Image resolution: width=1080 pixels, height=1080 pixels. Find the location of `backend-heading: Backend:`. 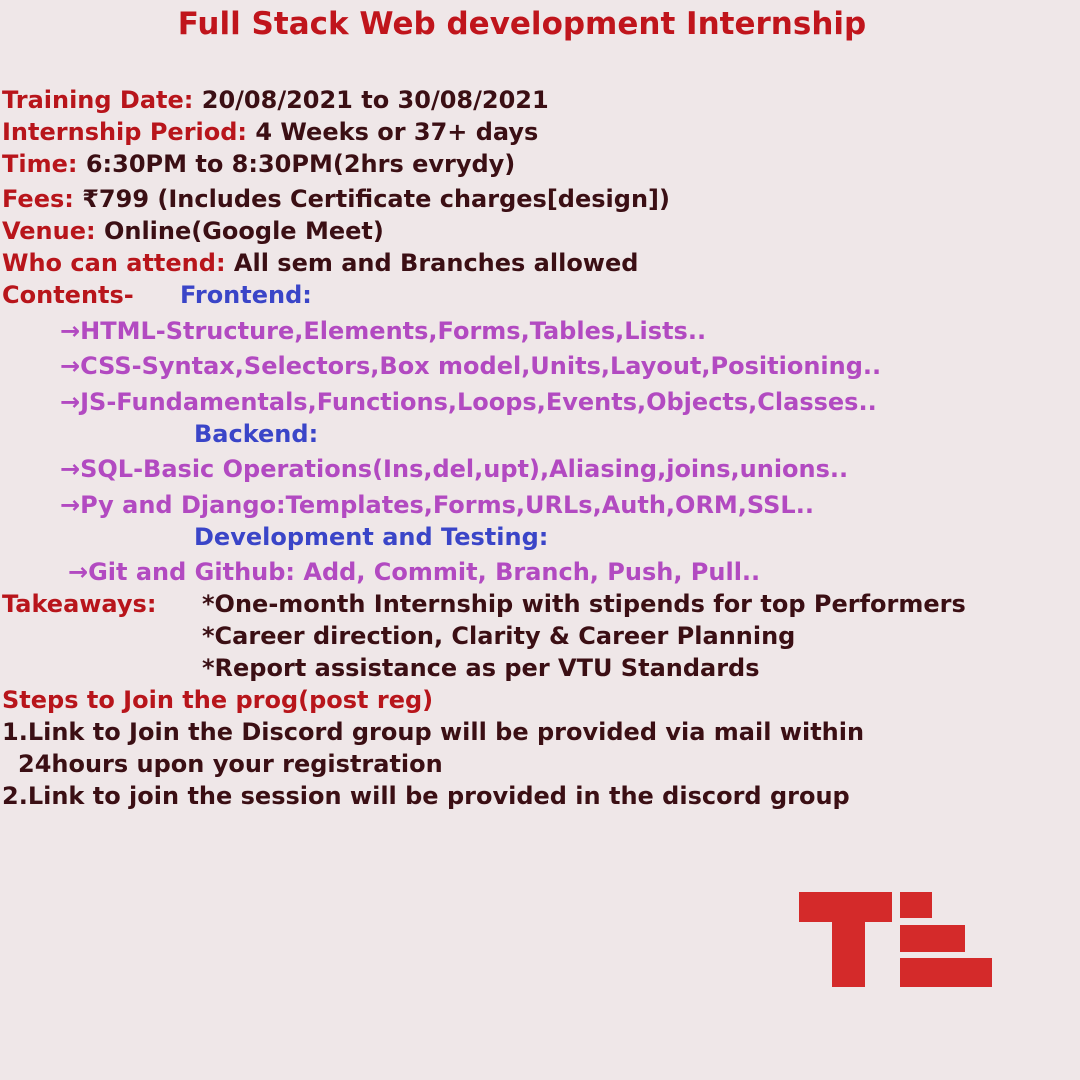

backend-heading: Backend: is located at coordinates (256, 434).